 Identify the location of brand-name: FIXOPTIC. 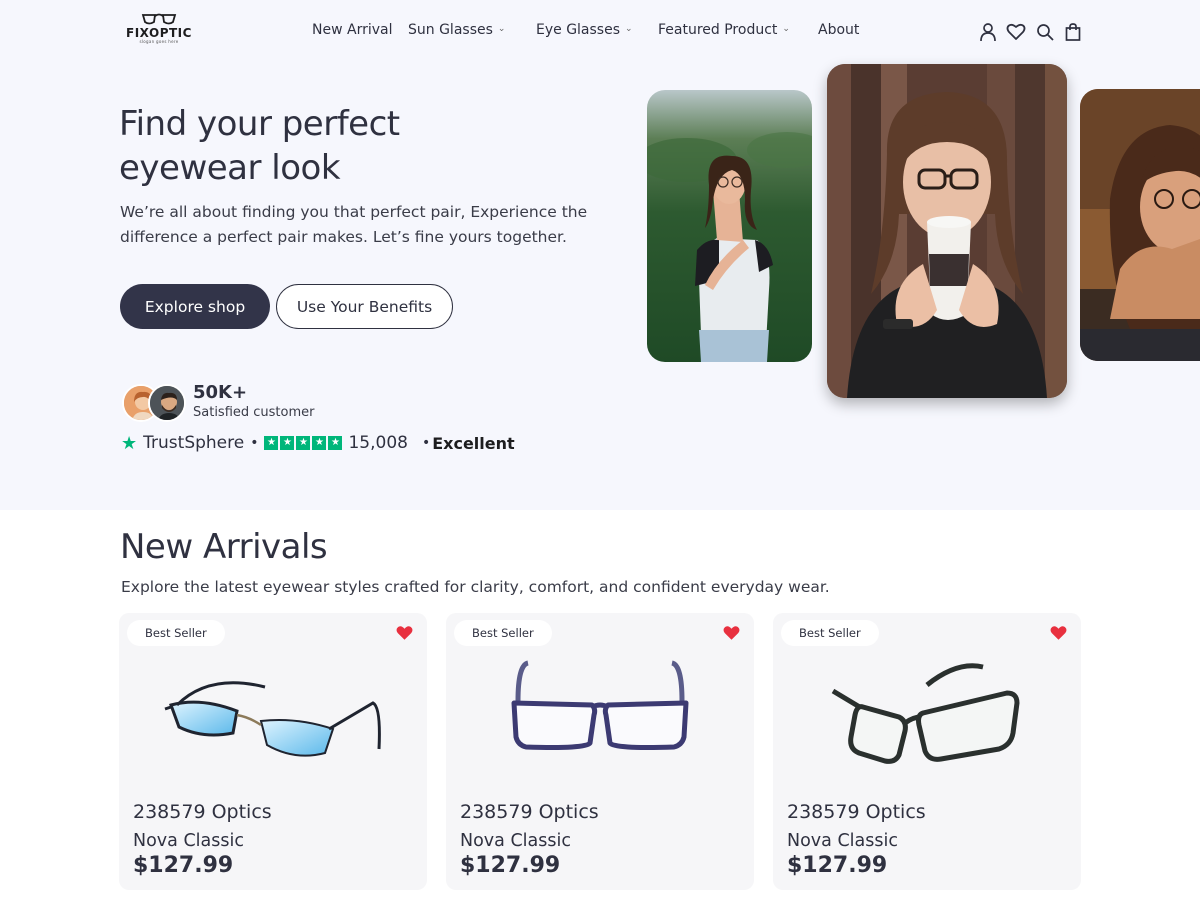
(159, 33).